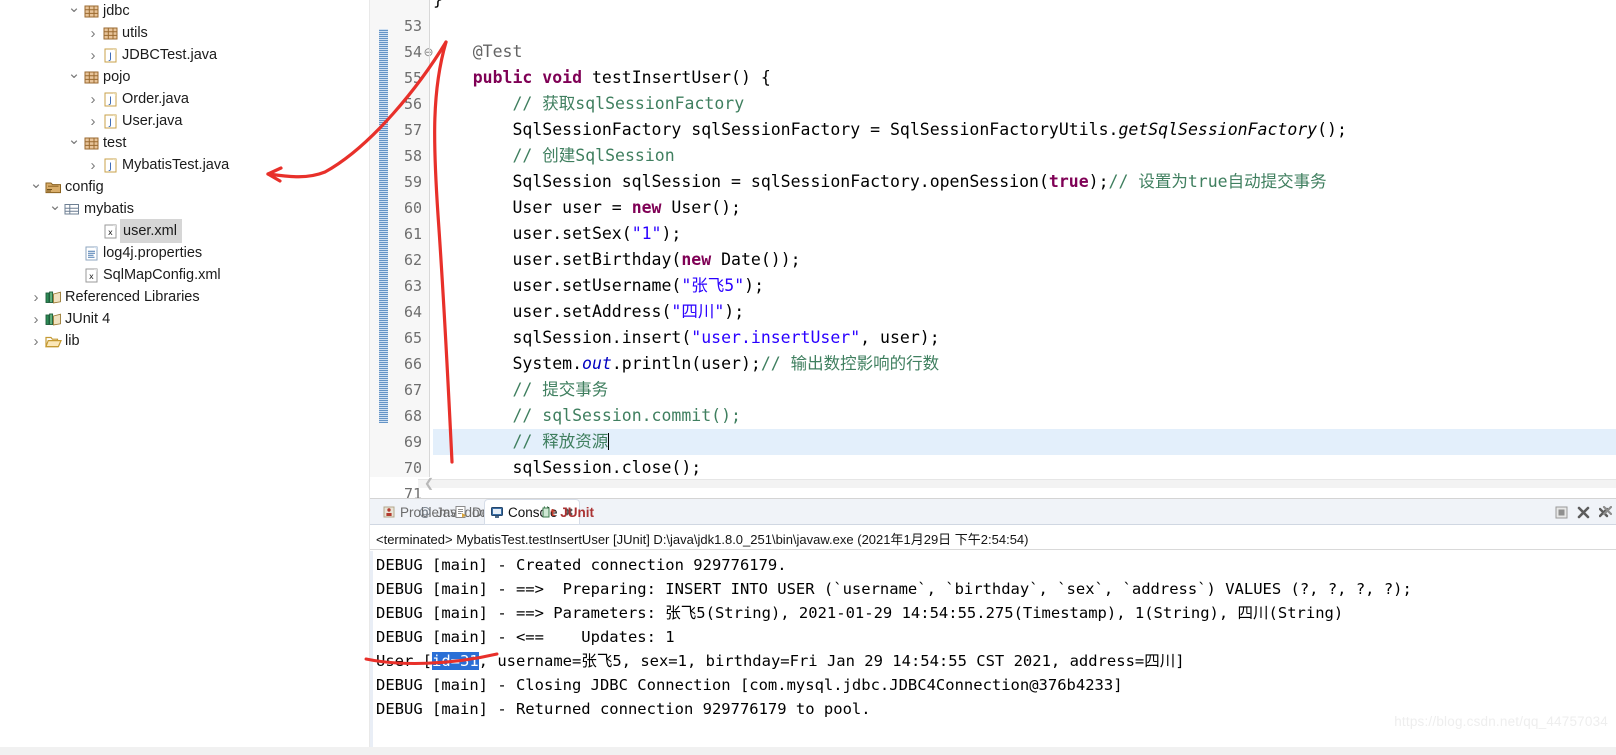 The width and height of the screenshot is (1616, 755). What do you see at coordinates (412, 338) in the screenshot?
I see `line-number: 65` at bounding box center [412, 338].